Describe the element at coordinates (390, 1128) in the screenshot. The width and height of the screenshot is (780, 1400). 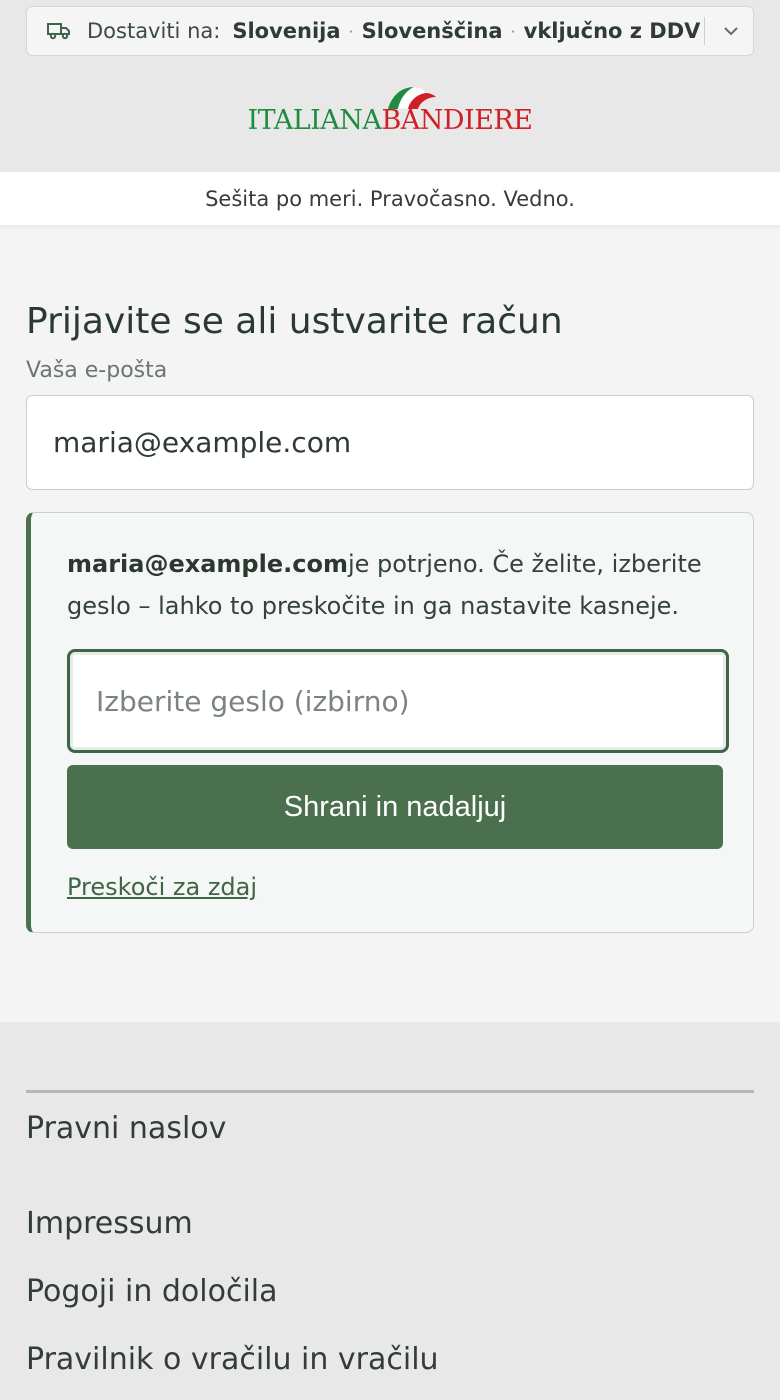
I see `footer-heading: Pravni naslov` at that location.